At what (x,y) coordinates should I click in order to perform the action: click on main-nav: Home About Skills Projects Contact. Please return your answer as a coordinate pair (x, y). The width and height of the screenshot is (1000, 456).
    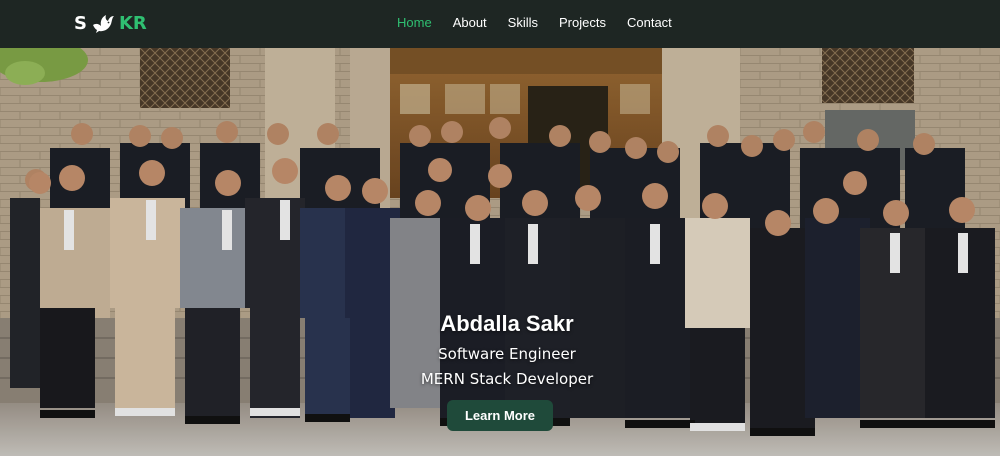
    Looking at the image, I should click on (534, 22).